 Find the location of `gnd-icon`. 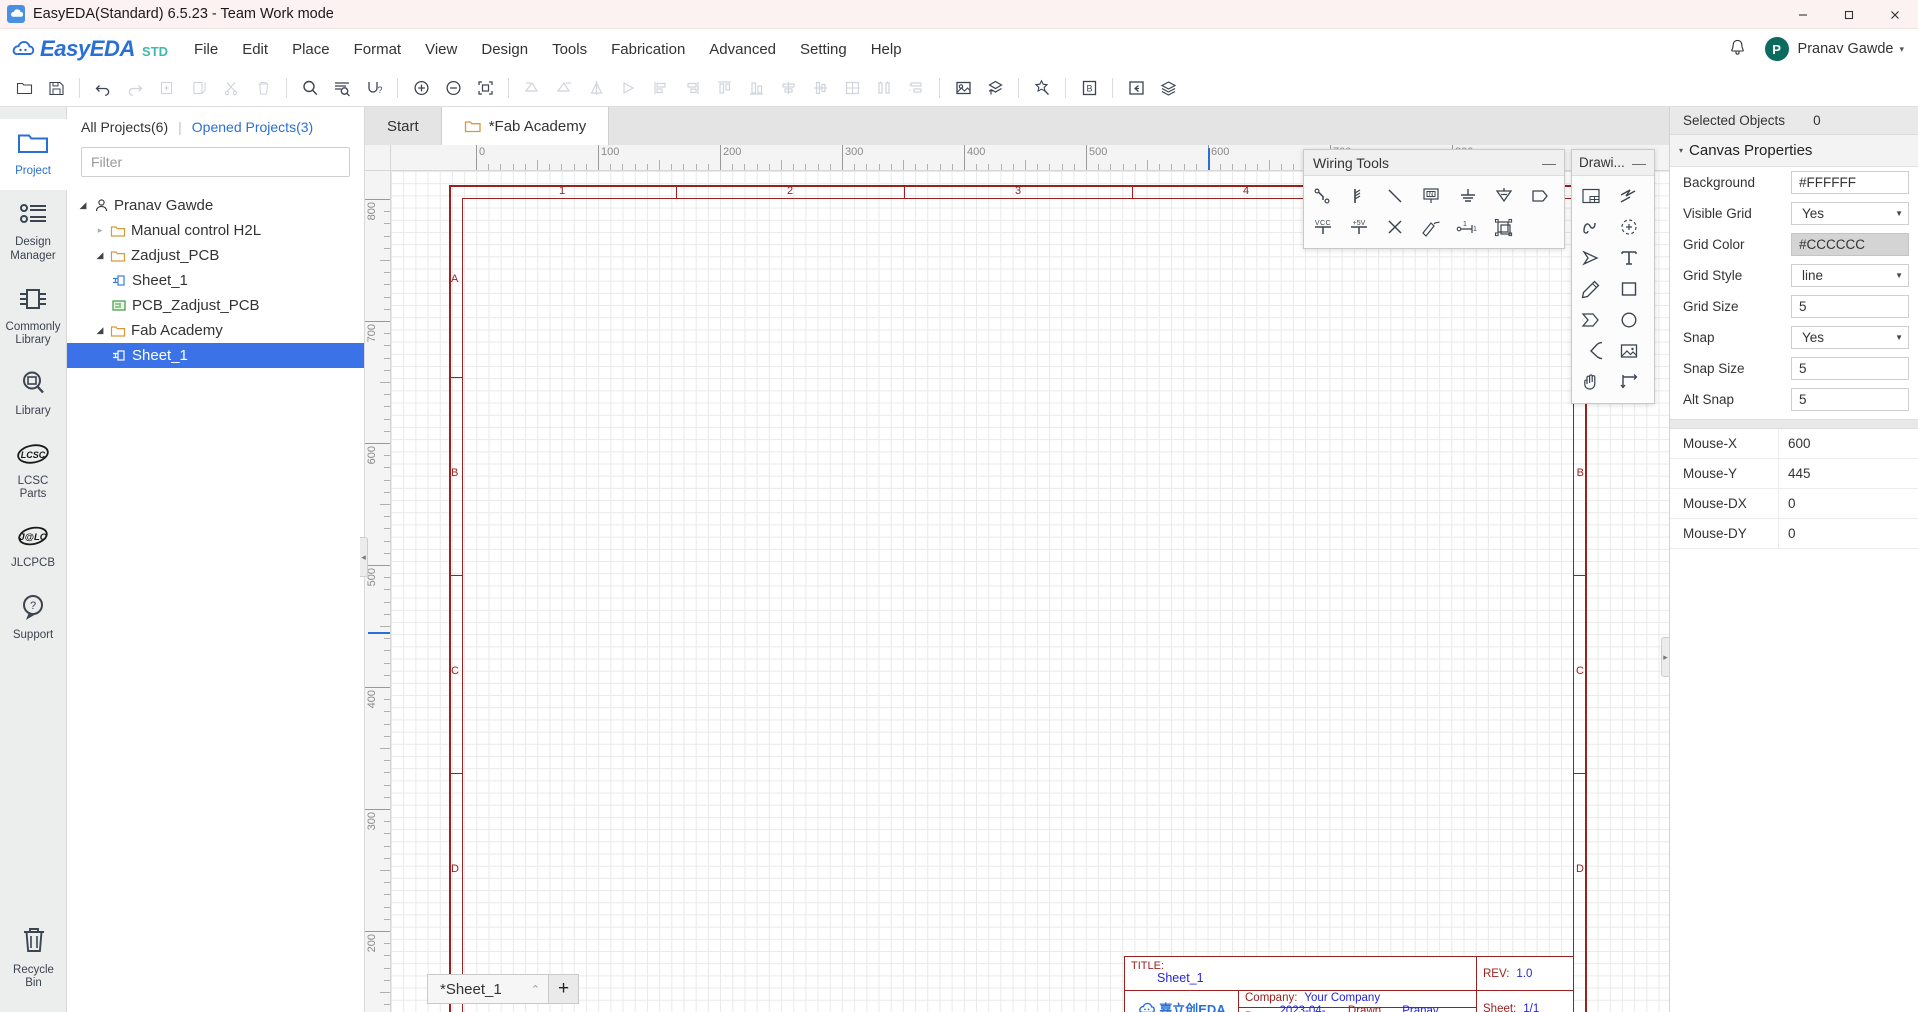

gnd-icon is located at coordinates (1467, 195).